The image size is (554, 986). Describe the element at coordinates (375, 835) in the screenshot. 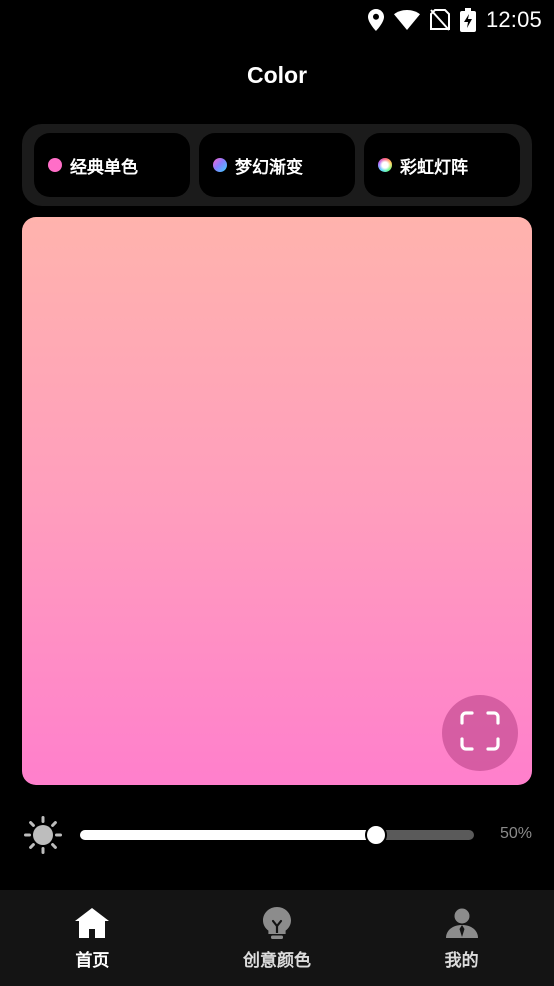

I see `brightness-slider-thumb` at that location.